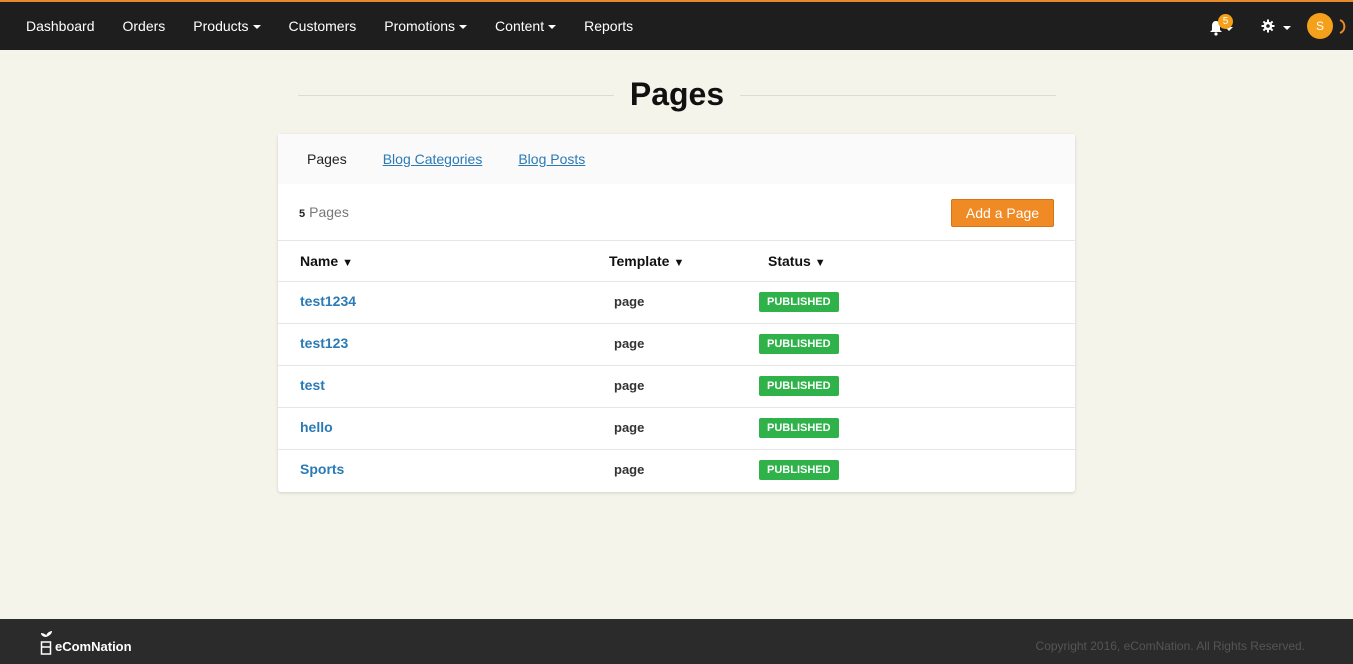  I want to click on nav-item-label: Content, so click(520, 26).